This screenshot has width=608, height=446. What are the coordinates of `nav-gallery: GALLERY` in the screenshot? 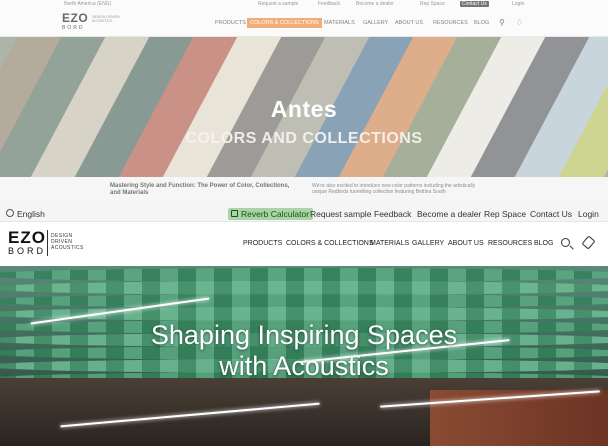 It's located at (428, 243).